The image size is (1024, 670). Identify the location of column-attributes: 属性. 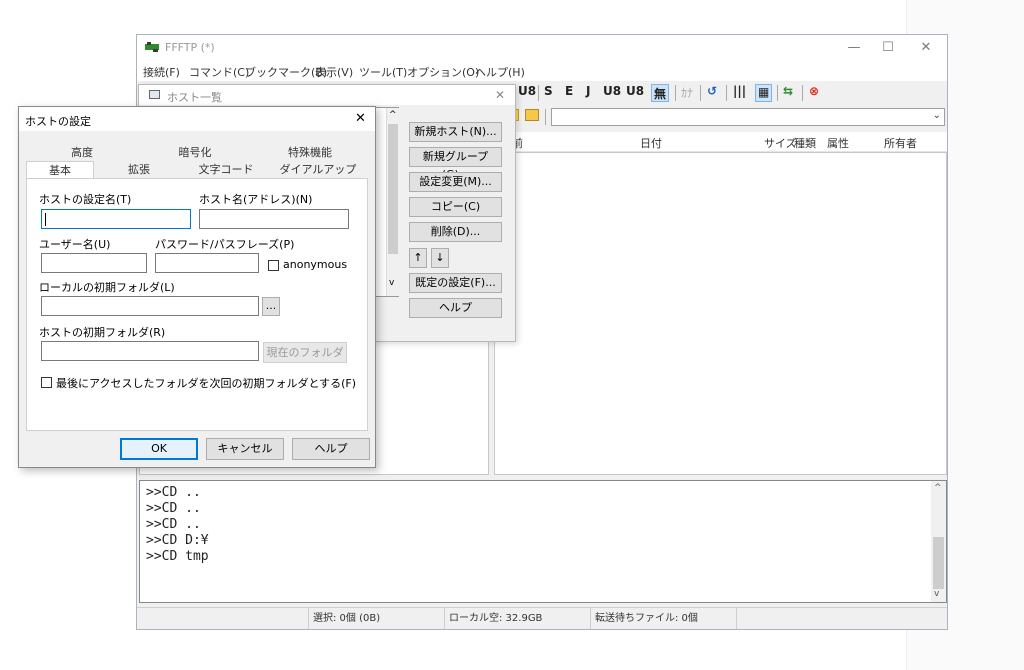
(838, 143).